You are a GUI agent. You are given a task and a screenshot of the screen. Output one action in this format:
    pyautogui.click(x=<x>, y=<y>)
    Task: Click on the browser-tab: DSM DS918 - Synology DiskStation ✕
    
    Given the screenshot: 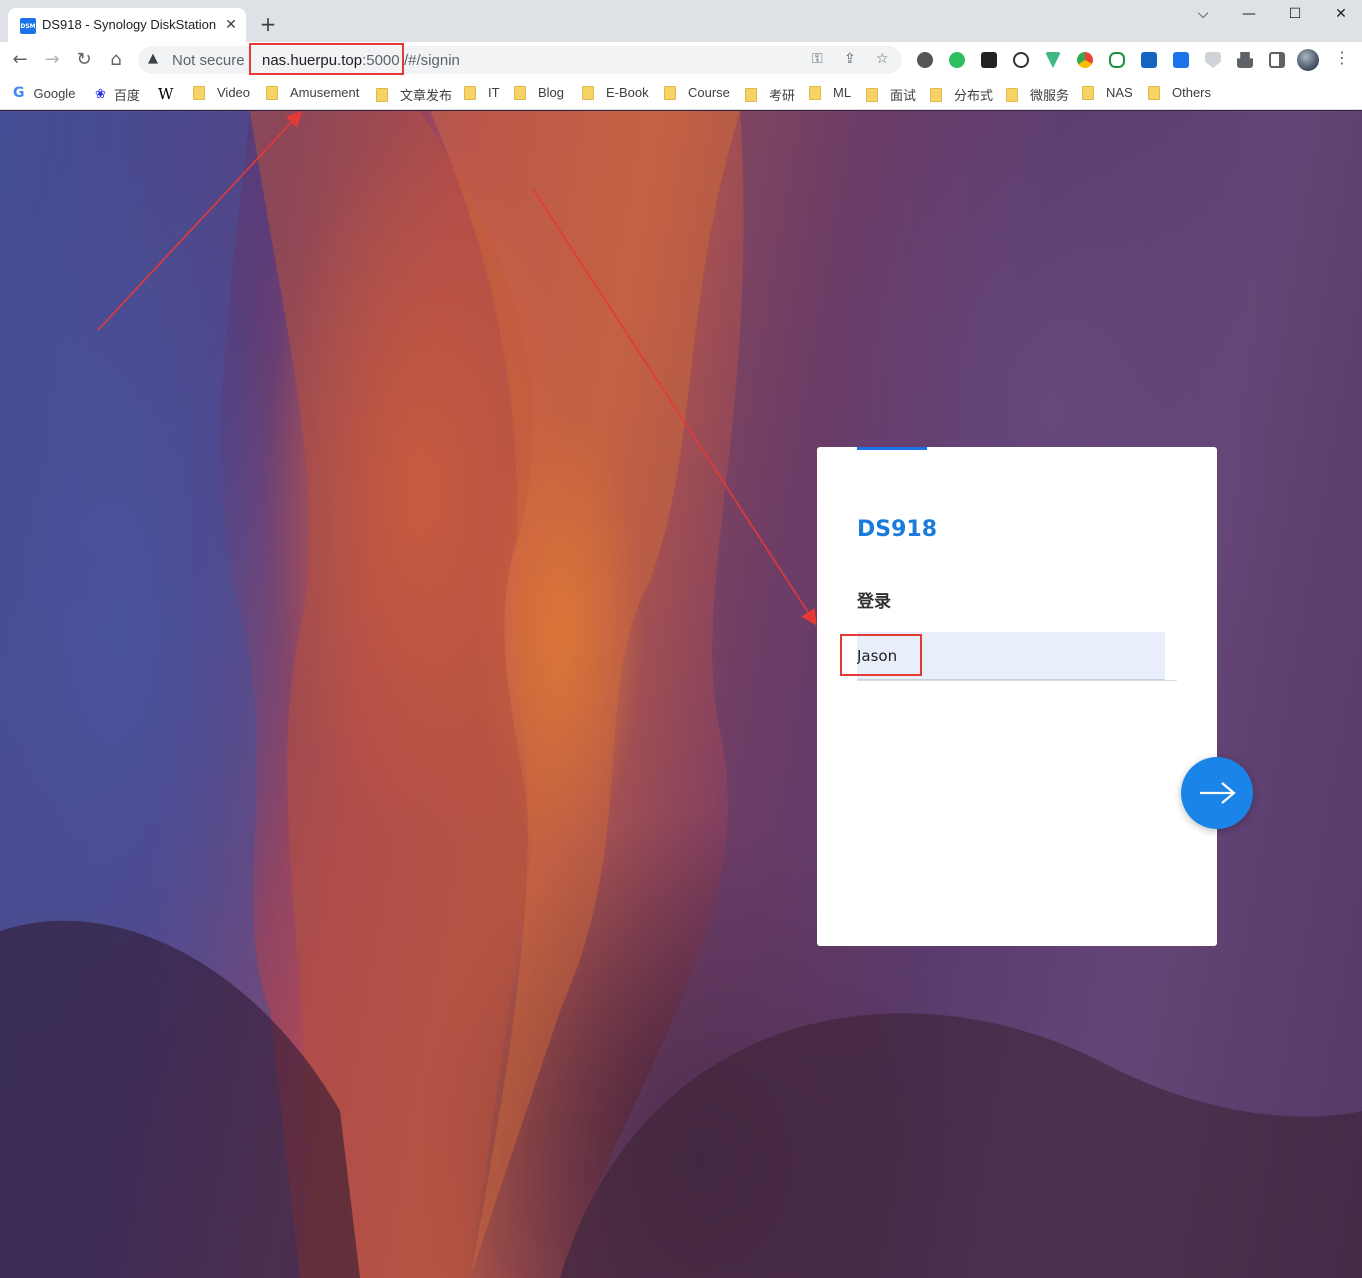 What is the action you would take?
    pyautogui.click(x=127, y=25)
    